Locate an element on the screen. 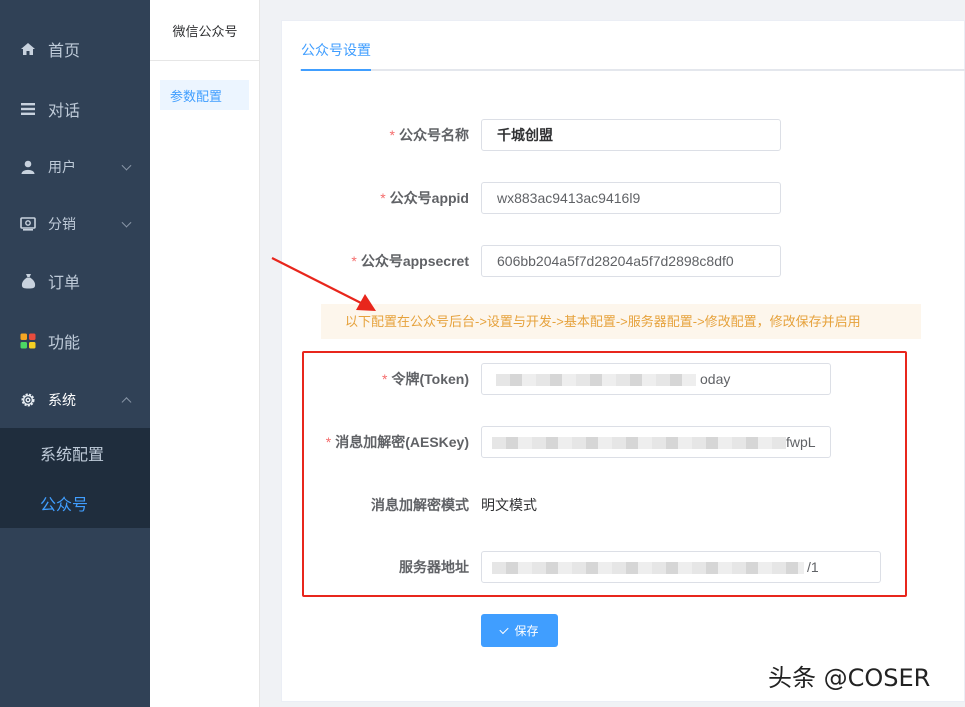  sidebar-item-label: 对话 is located at coordinates (64, 111).